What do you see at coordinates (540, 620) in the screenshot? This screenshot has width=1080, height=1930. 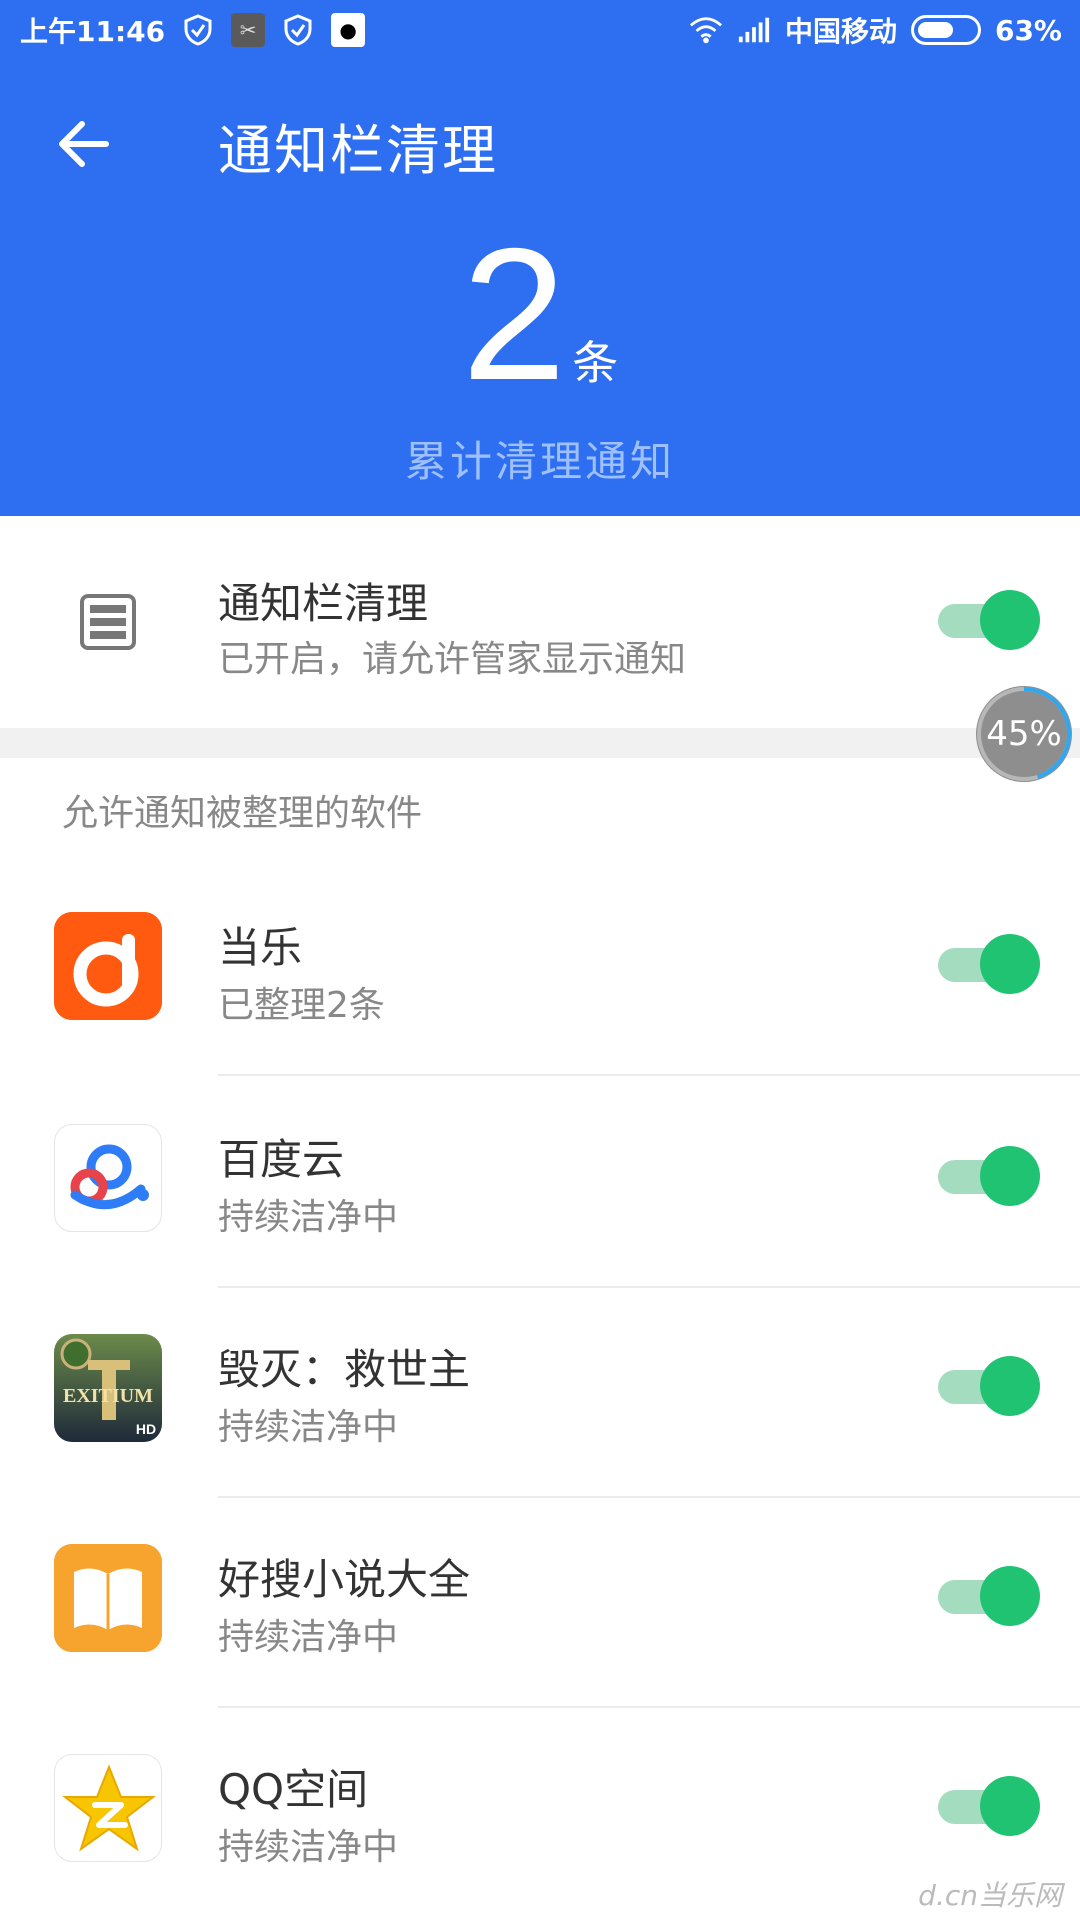 I see `master-setting-row: 通知栏清理 已开启，请允许管家显示通知` at bounding box center [540, 620].